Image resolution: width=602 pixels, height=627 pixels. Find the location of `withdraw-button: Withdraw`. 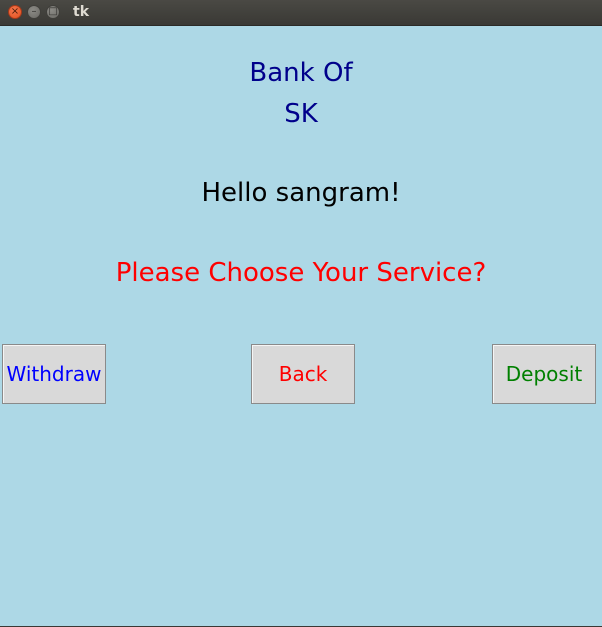

withdraw-button: Withdraw is located at coordinates (54, 374).